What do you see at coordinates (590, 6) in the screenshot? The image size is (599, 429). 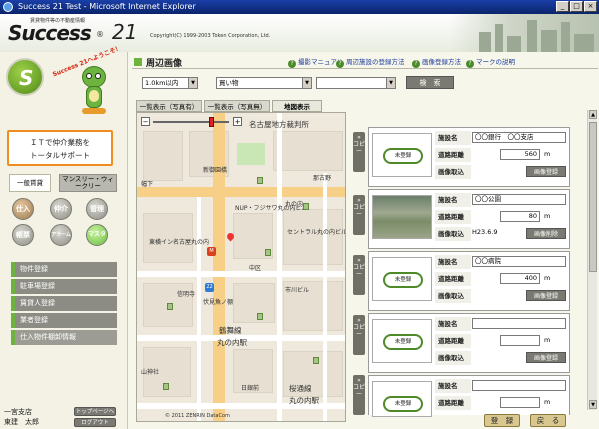 I see `close-button: ×` at bounding box center [590, 6].